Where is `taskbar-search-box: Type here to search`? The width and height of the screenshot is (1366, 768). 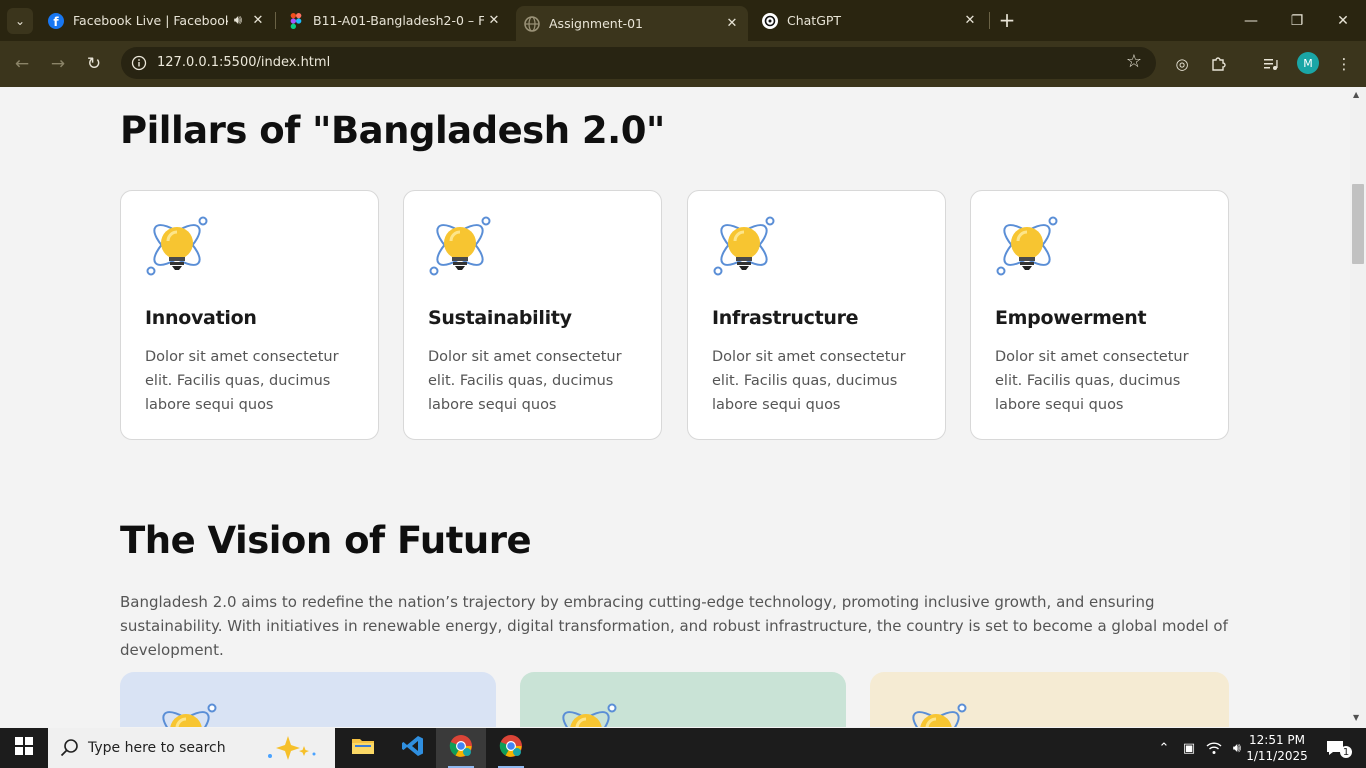 taskbar-search-box: Type here to search is located at coordinates (191, 748).